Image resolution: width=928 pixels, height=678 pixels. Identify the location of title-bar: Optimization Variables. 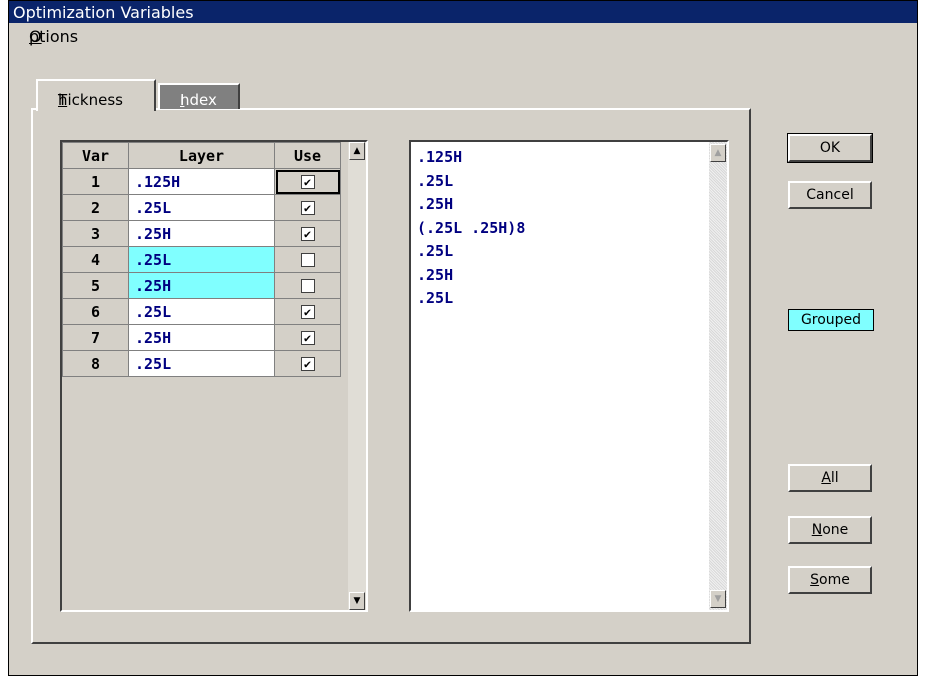
(463, 12).